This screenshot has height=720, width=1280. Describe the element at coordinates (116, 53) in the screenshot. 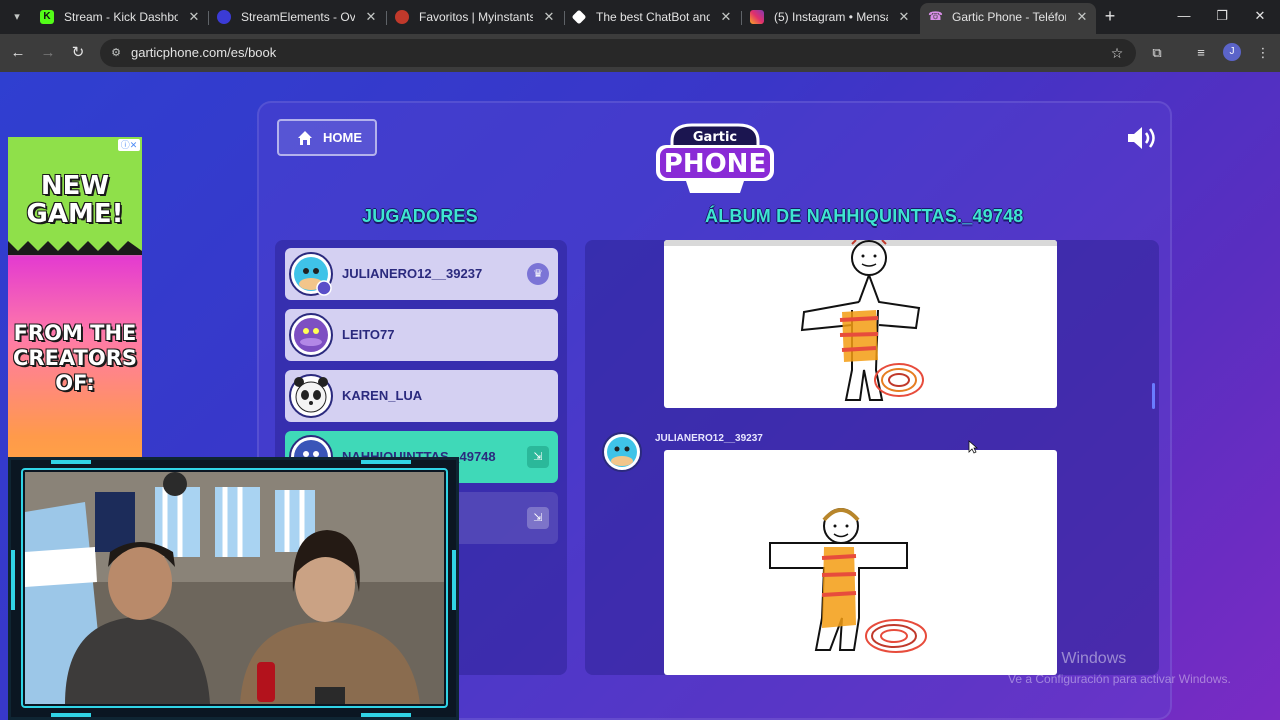

I see `site-settings-icon: ⚙` at that location.